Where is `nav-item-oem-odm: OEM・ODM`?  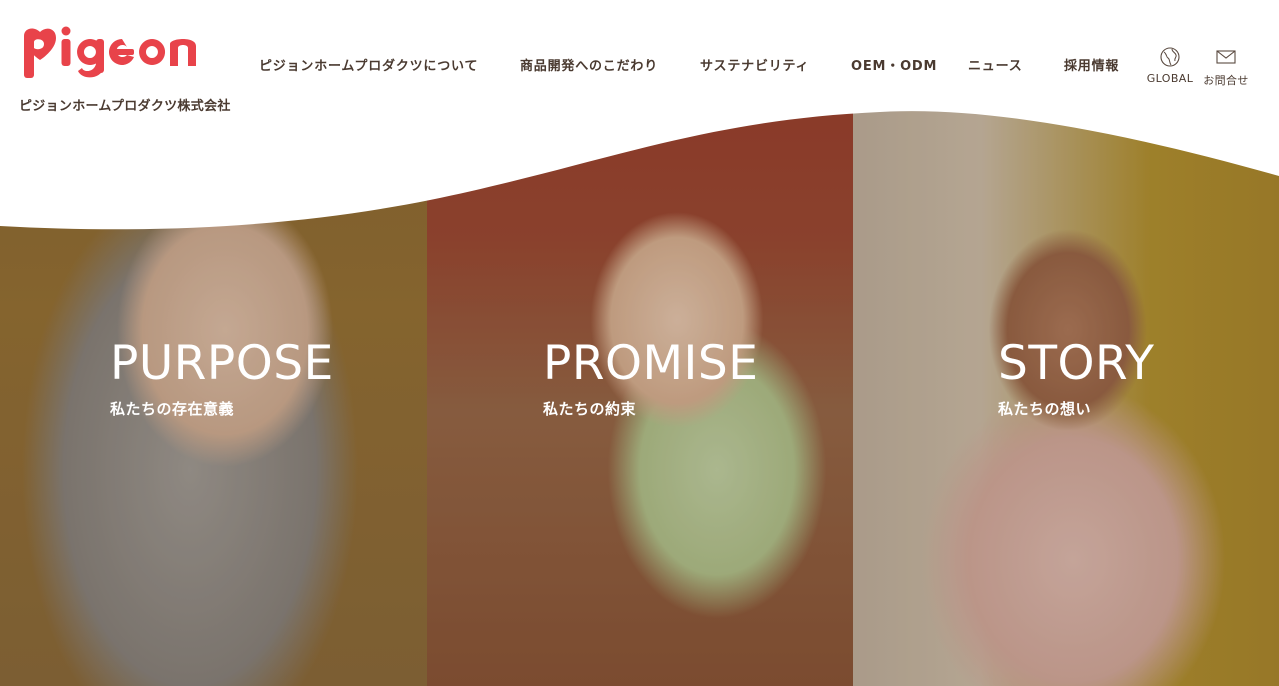
nav-item-oem-odm: OEM・ODM is located at coordinates (894, 64).